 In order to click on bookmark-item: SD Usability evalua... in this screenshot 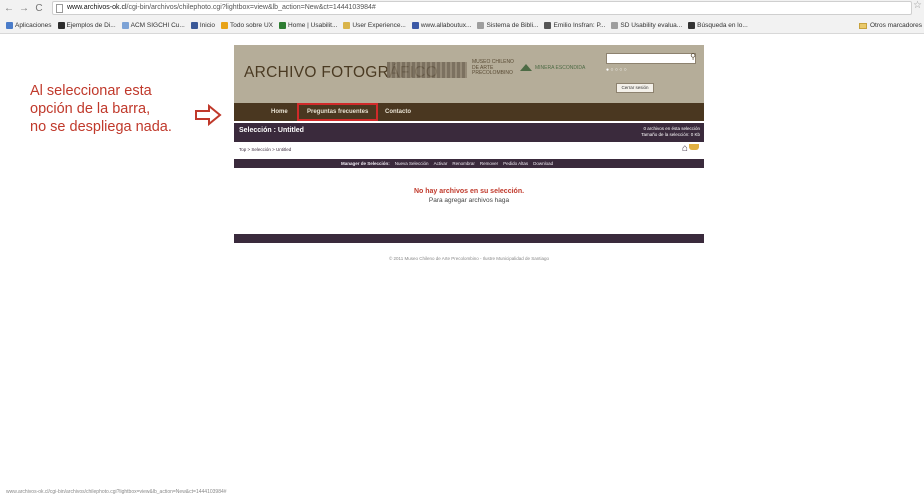, I will do `click(646, 25)`.